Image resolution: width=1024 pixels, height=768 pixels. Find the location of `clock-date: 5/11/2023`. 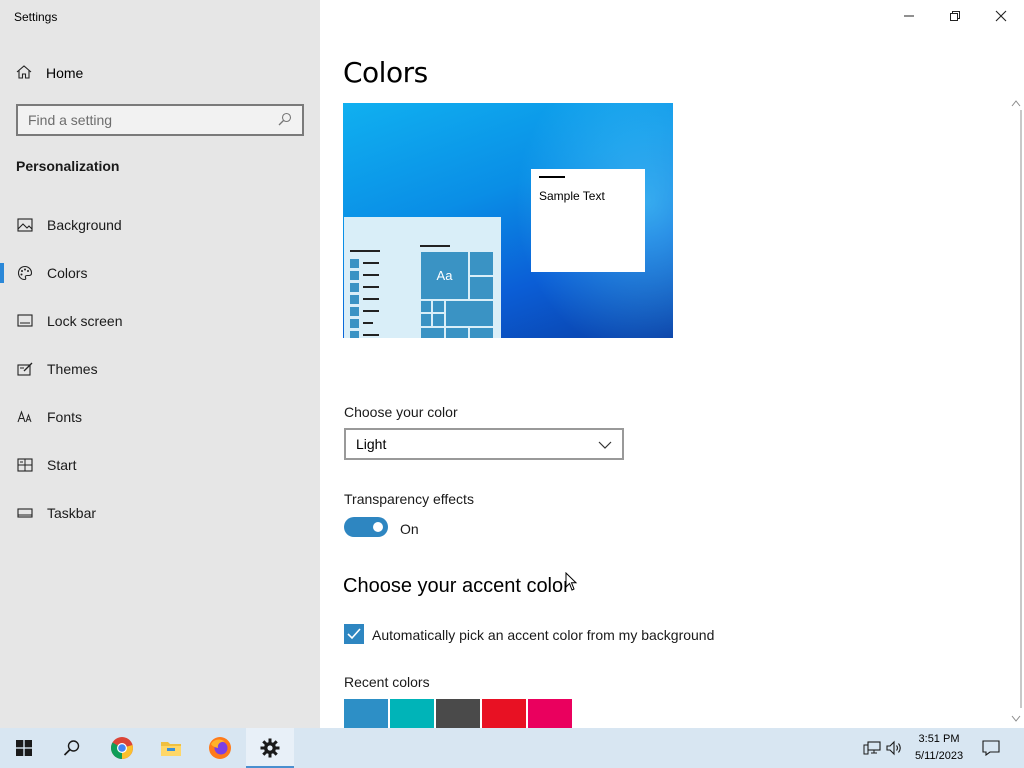

clock-date: 5/11/2023 is located at coordinates (939, 756).